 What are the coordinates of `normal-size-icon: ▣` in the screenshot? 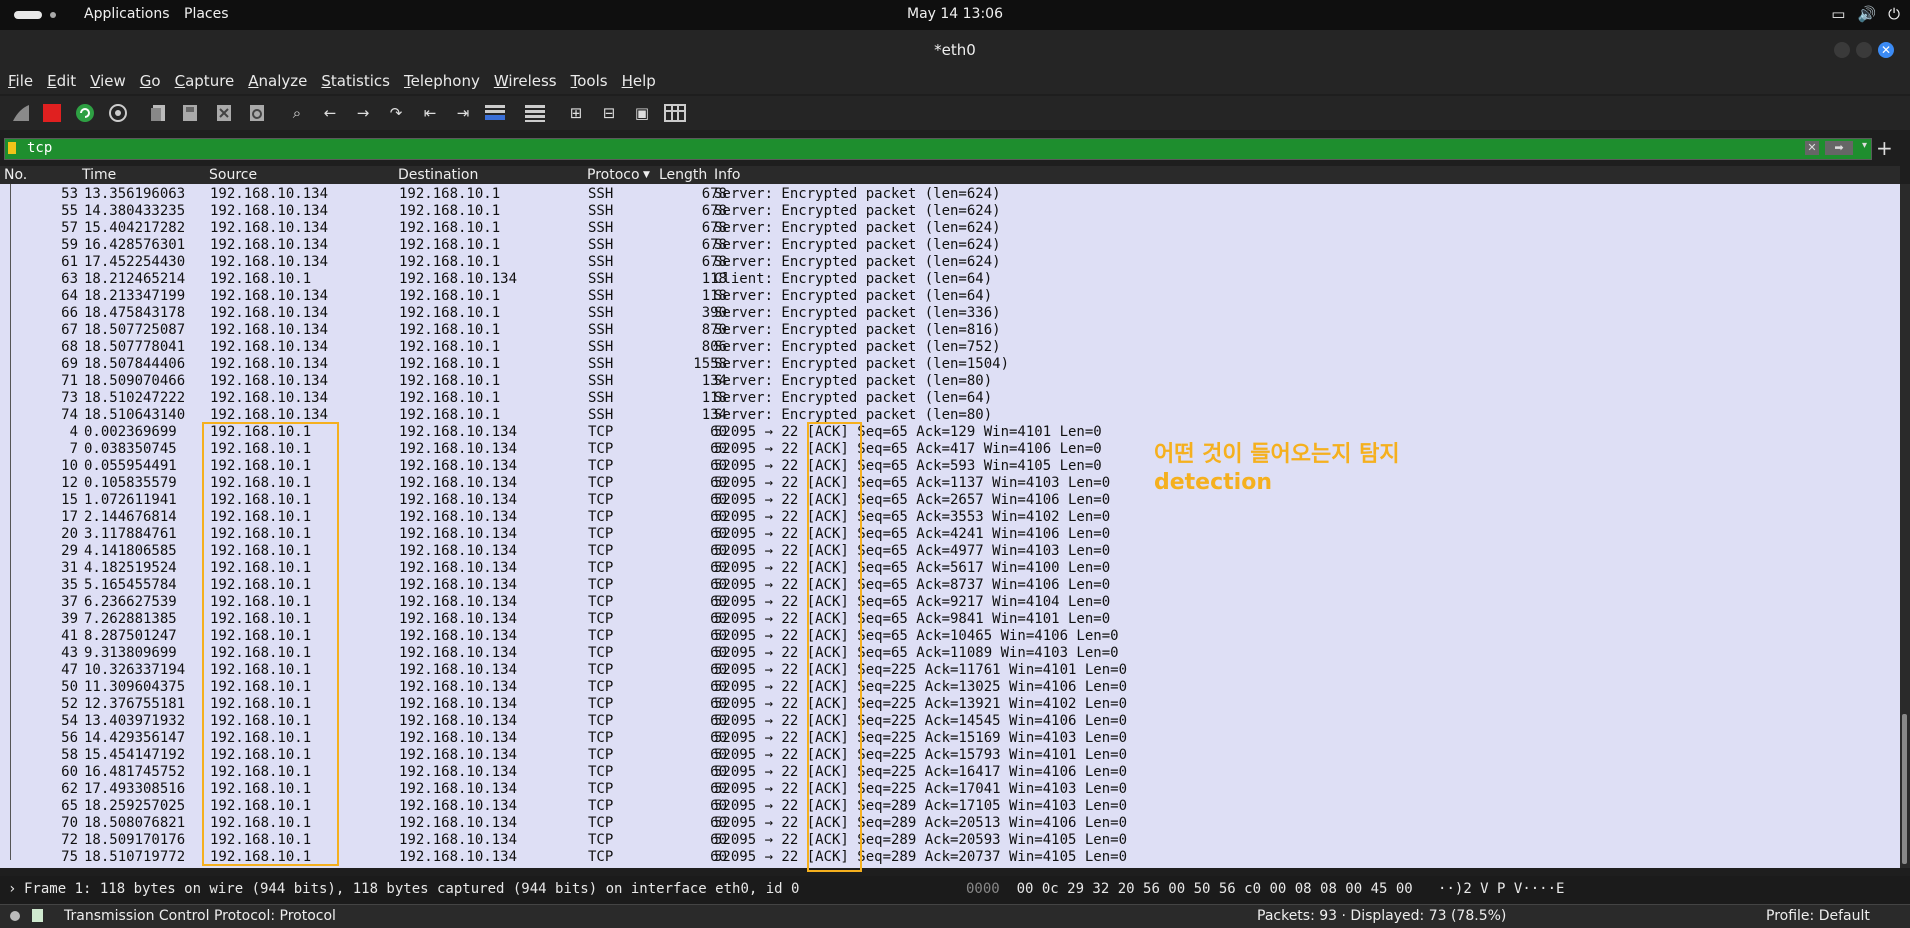 It's located at (642, 113).